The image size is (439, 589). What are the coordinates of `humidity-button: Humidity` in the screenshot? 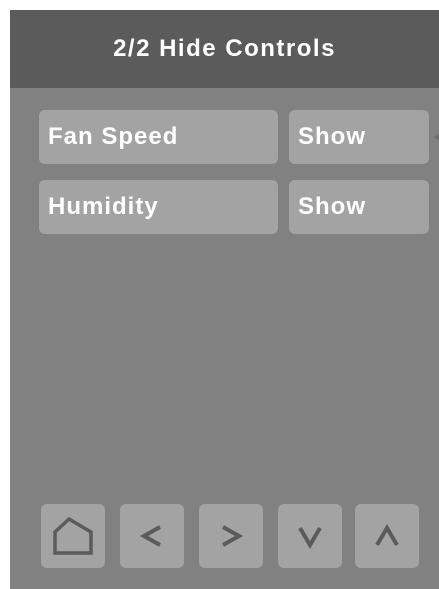 It's located at (158, 207).